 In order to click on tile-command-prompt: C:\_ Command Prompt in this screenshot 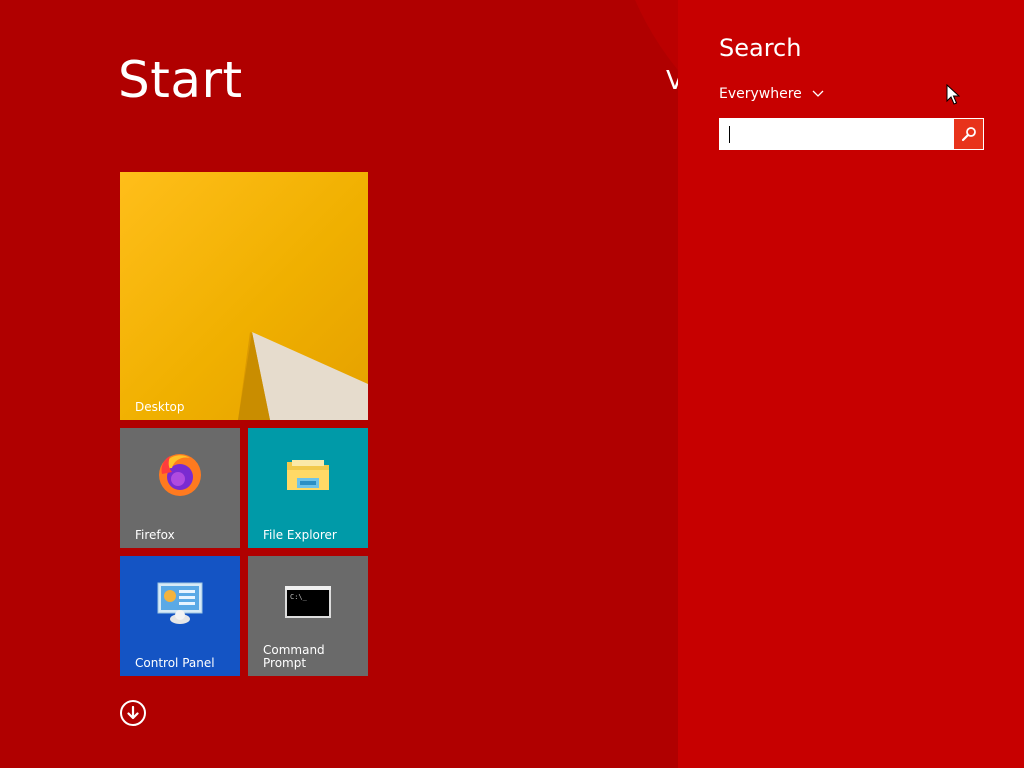, I will do `click(308, 616)`.